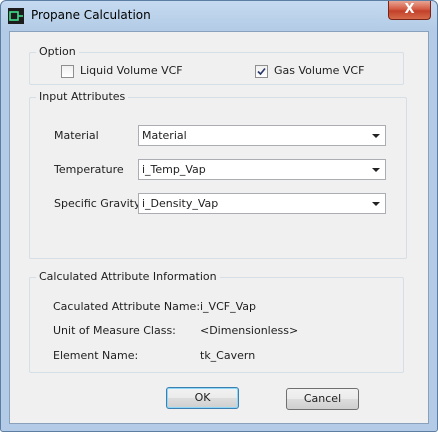 The height and width of the screenshot is (432, 438). What do you see at coordinates (202, 398) in the screenshot?
I see `ok-button: OK` at bounding box center [202, 398].